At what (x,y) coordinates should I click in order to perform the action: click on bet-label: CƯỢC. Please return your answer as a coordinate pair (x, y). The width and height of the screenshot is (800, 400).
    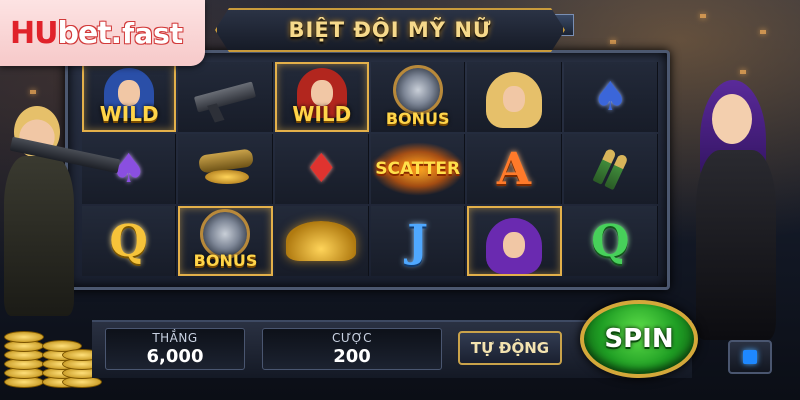
    Looking at the image, I should click on (351, 338).